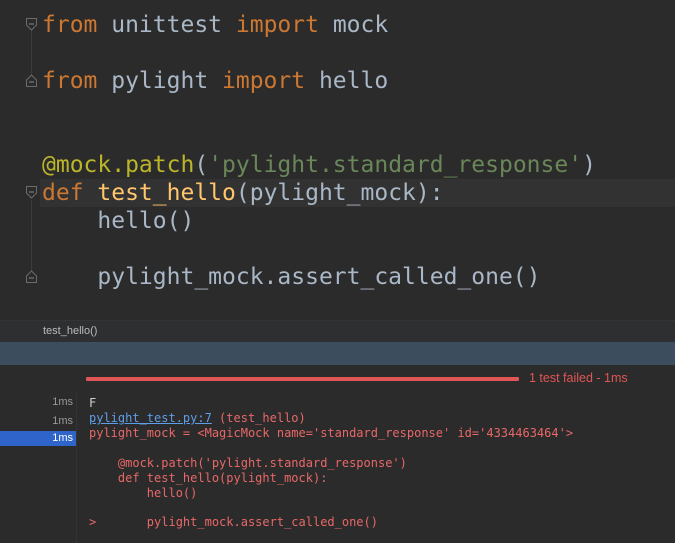 This screenshot has width=675, height=543. Describe the element at coordinates (233, 522) in the screenshot. I see `failing-source-line: > pylight_mock.assert_called_one()` at that location.